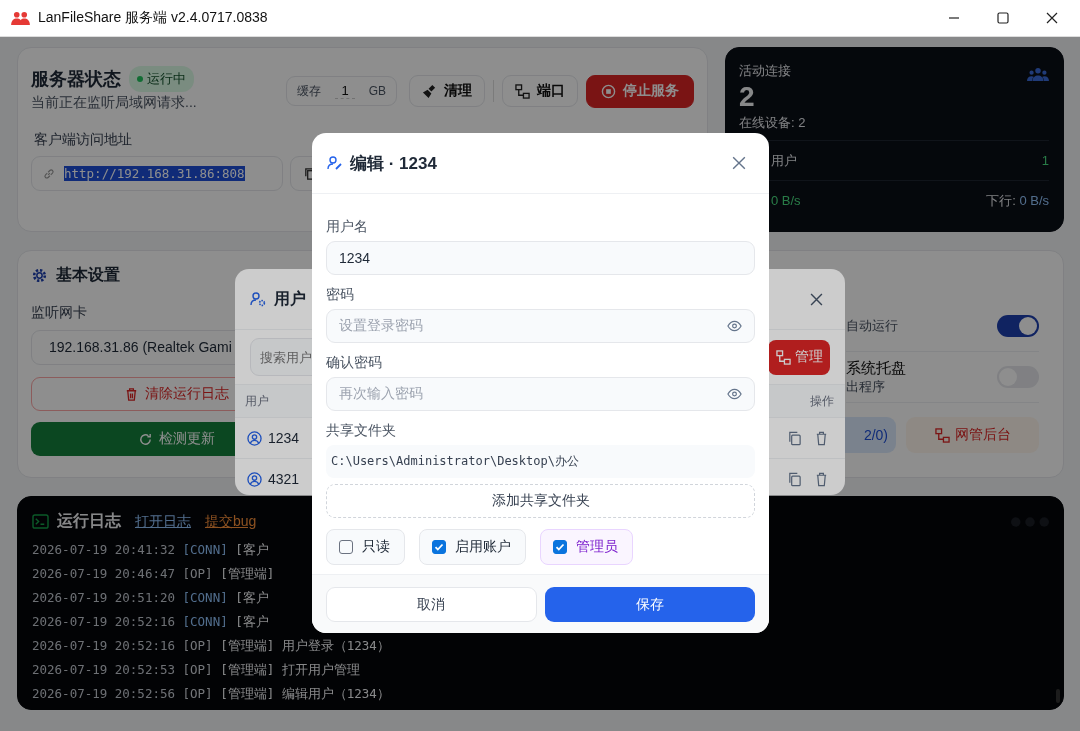 The height and width of the screenshot is (731, 1080). I want to click on user-name: 4321, so click(284, 479).